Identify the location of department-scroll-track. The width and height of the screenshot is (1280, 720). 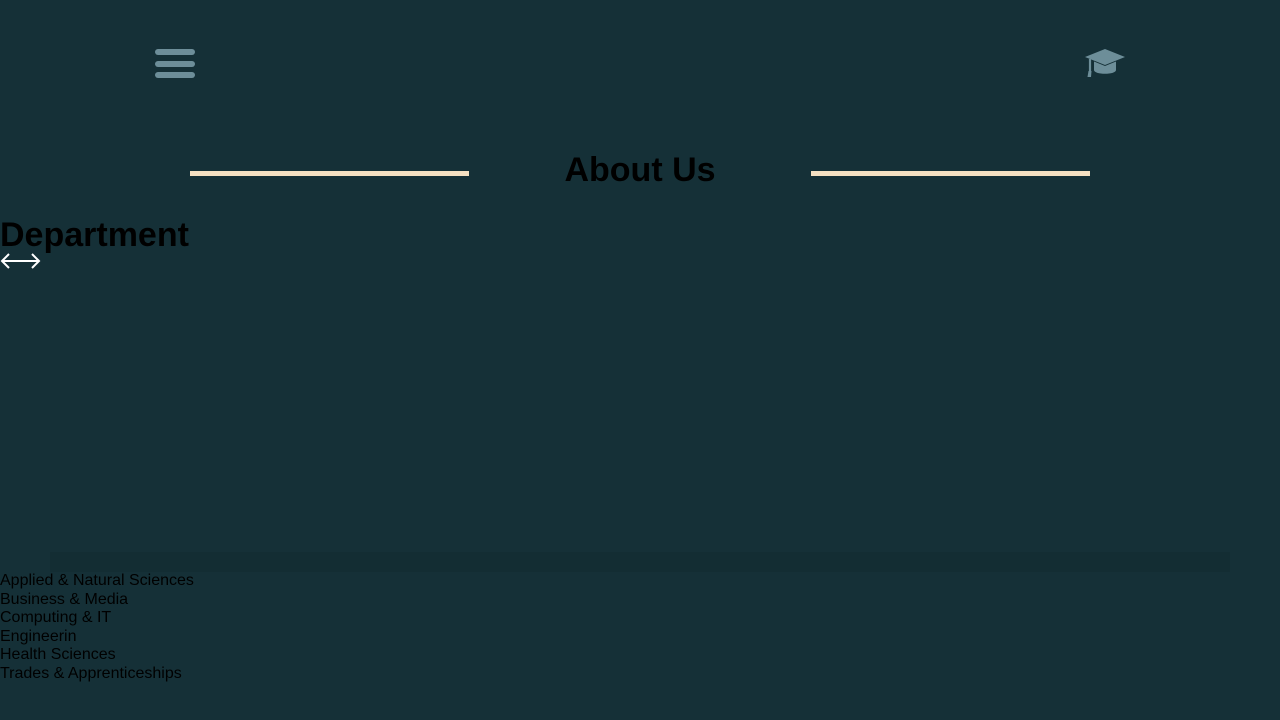
(640, 562).